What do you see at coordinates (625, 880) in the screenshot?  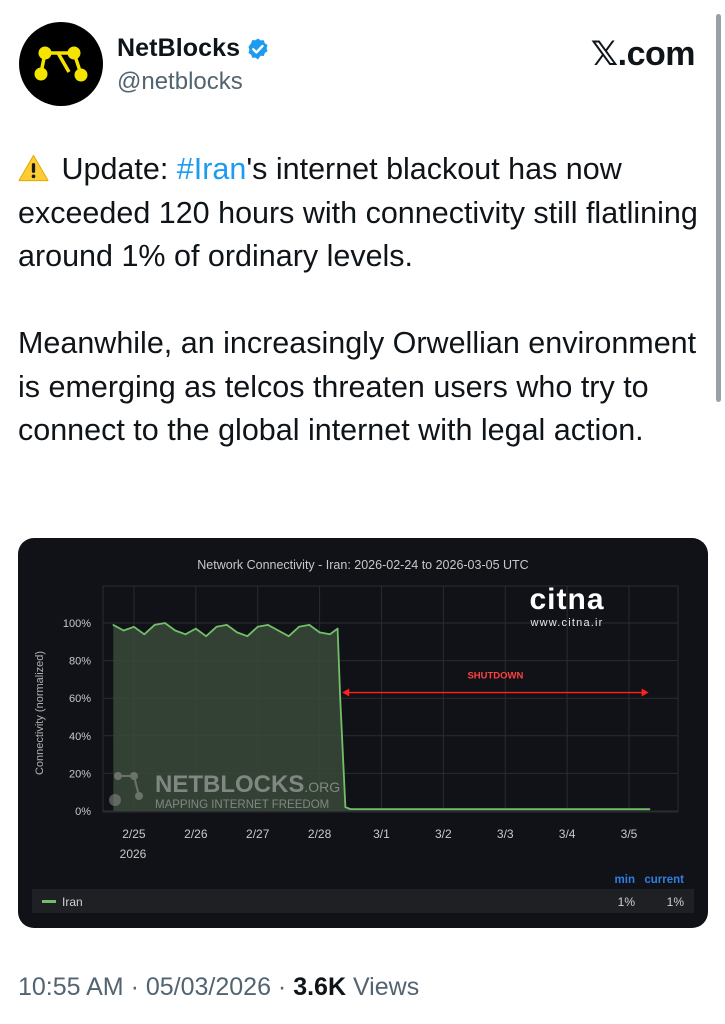 I see `legend-min-header: min` at bounding box center [625, 880].